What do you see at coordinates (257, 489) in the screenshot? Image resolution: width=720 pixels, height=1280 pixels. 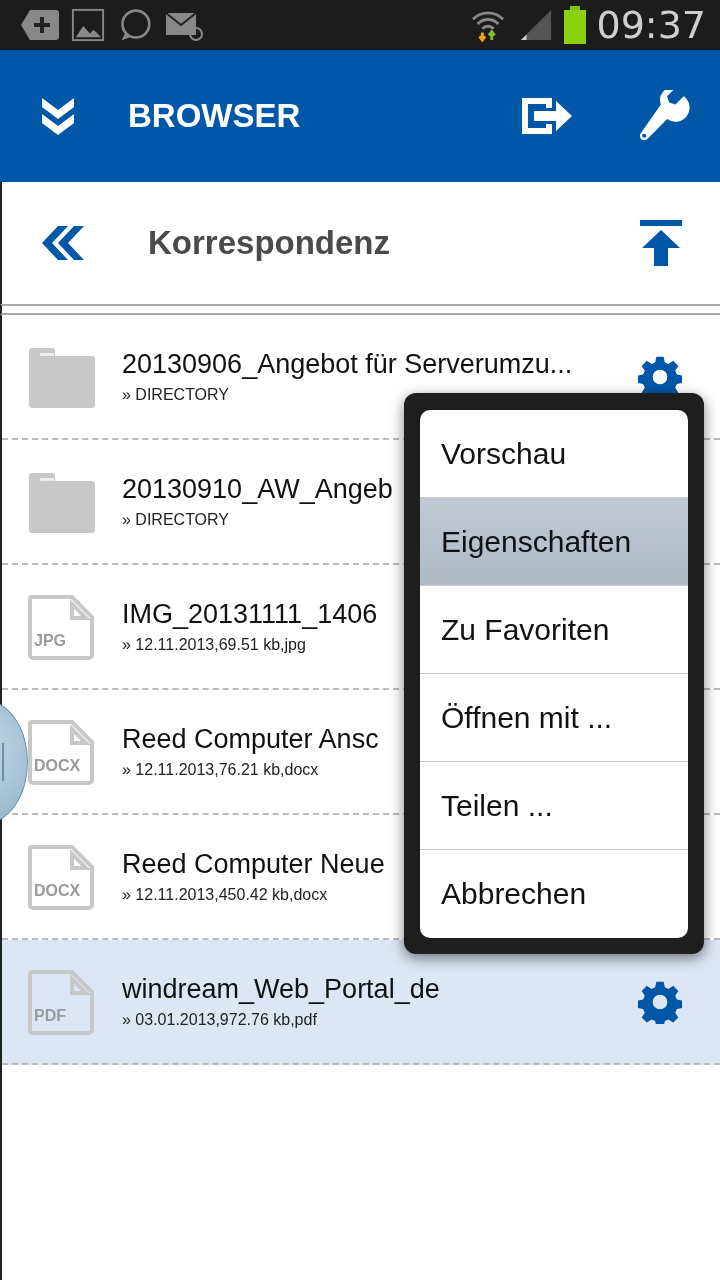 I see `file-name: 20130910_AW_Angeb` at bounding box center [257, 489].